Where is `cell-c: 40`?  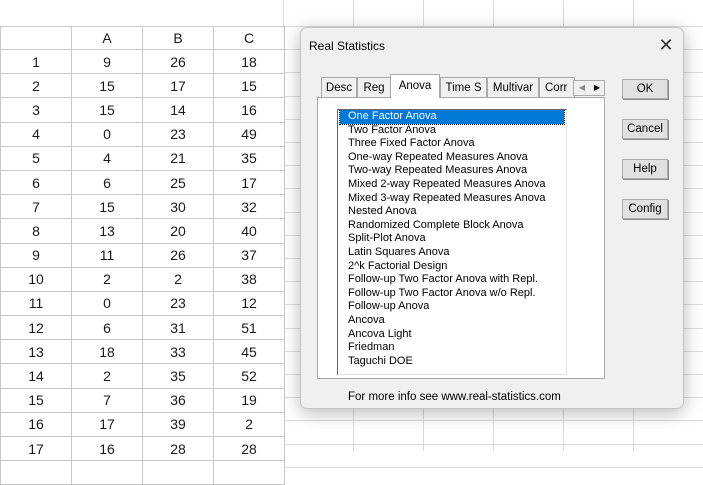 cell-c: 40 is located at coordinates (249, 231).